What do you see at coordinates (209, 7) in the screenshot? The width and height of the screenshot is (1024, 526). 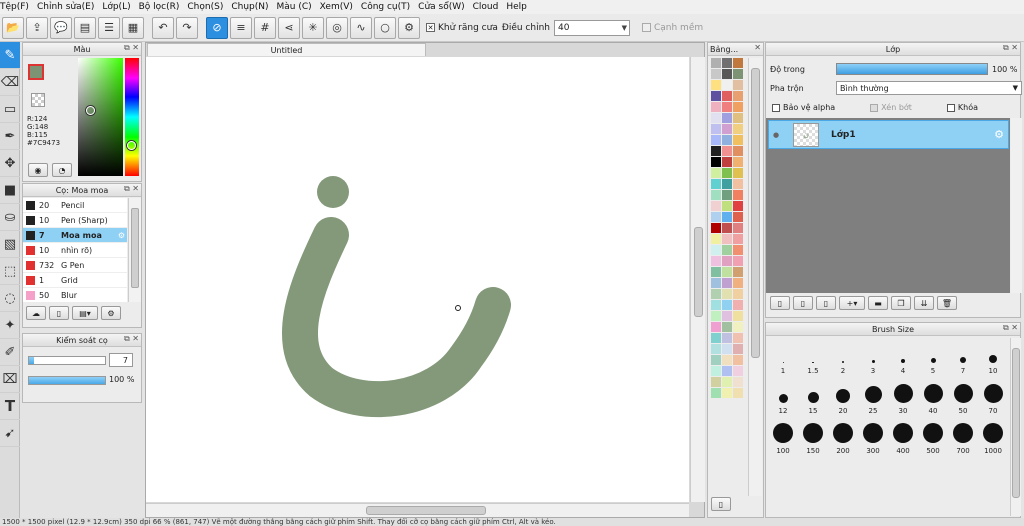 I see `menu-item: Chọn(S)` at bounding box center [209, 7].